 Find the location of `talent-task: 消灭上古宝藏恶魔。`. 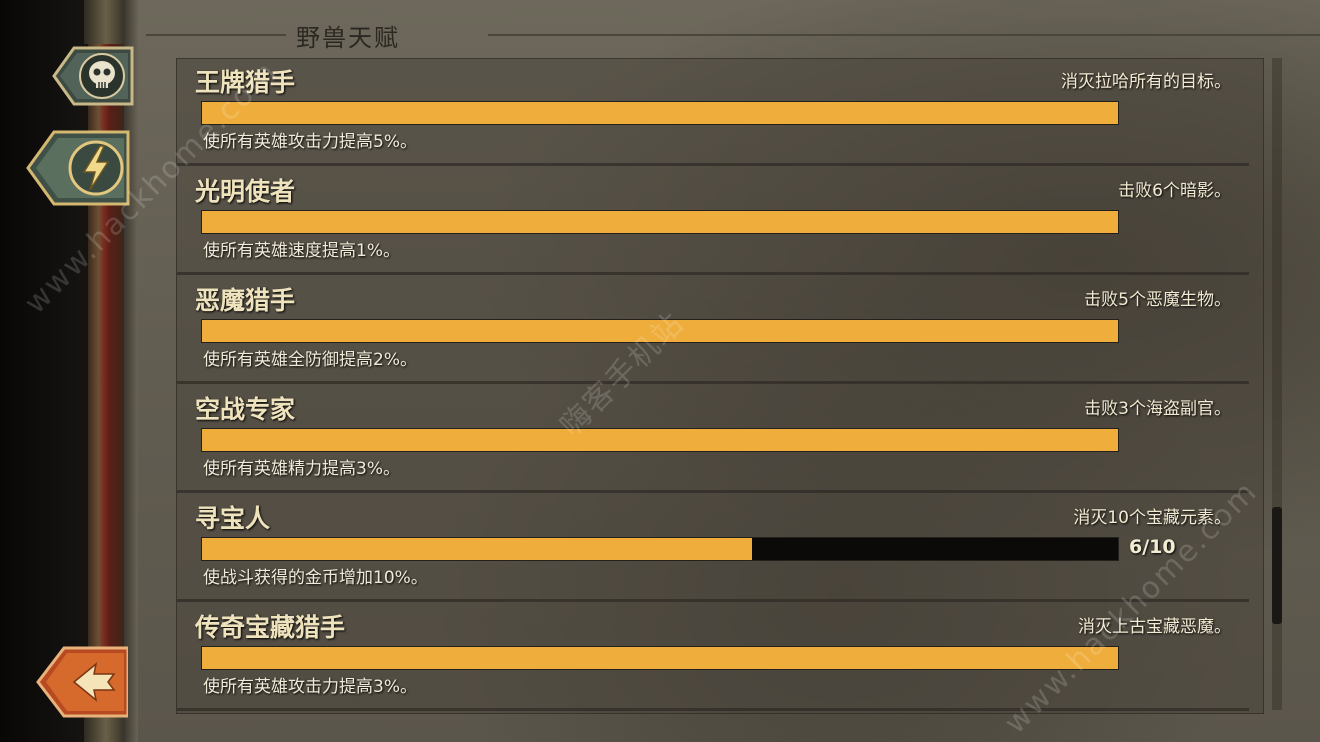

talent-task: 消灭上古宝藏恶魔。 is located at coordinates (1154, 627).